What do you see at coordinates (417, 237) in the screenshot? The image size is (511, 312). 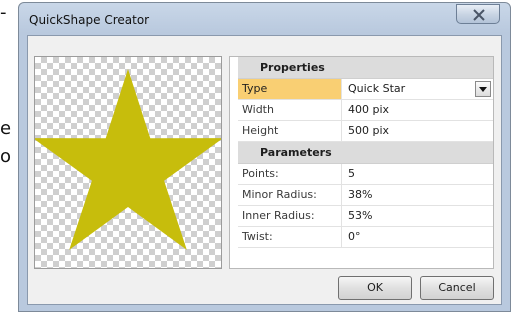 I see `twist-field: 0°` at bounding box center [417, 237].